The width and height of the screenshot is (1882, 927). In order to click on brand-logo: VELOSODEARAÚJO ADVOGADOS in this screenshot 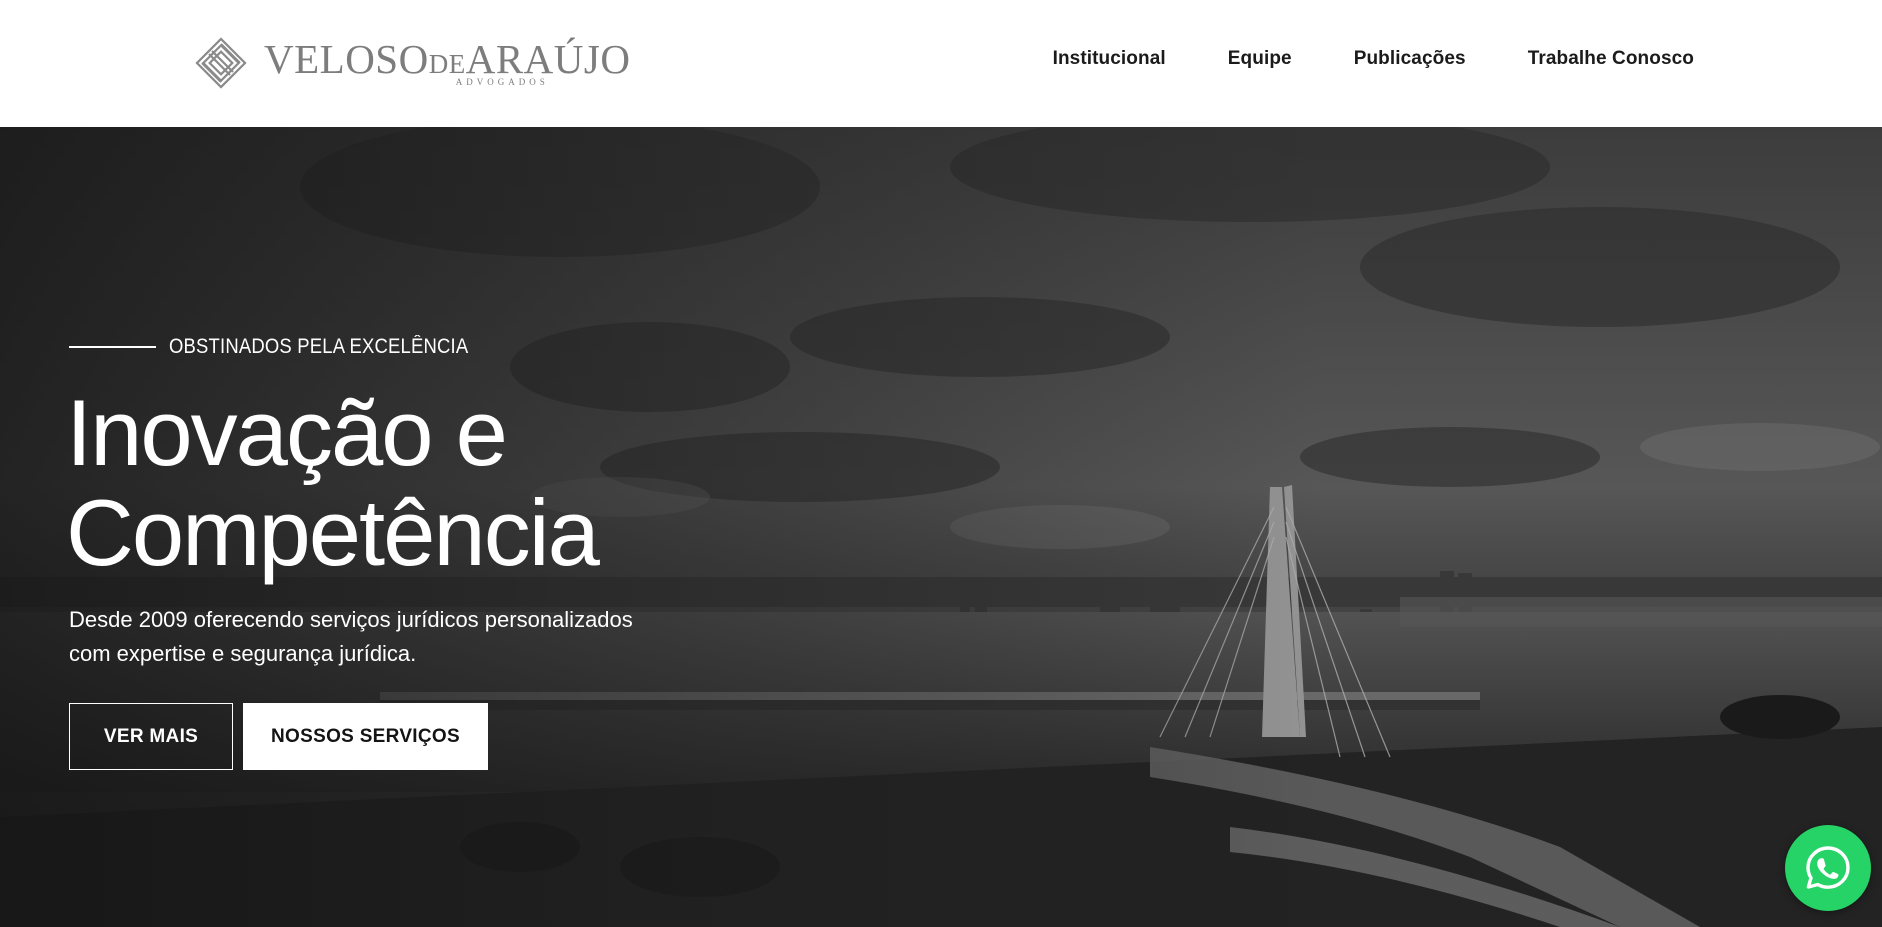, I will do `click(411, 63)`.